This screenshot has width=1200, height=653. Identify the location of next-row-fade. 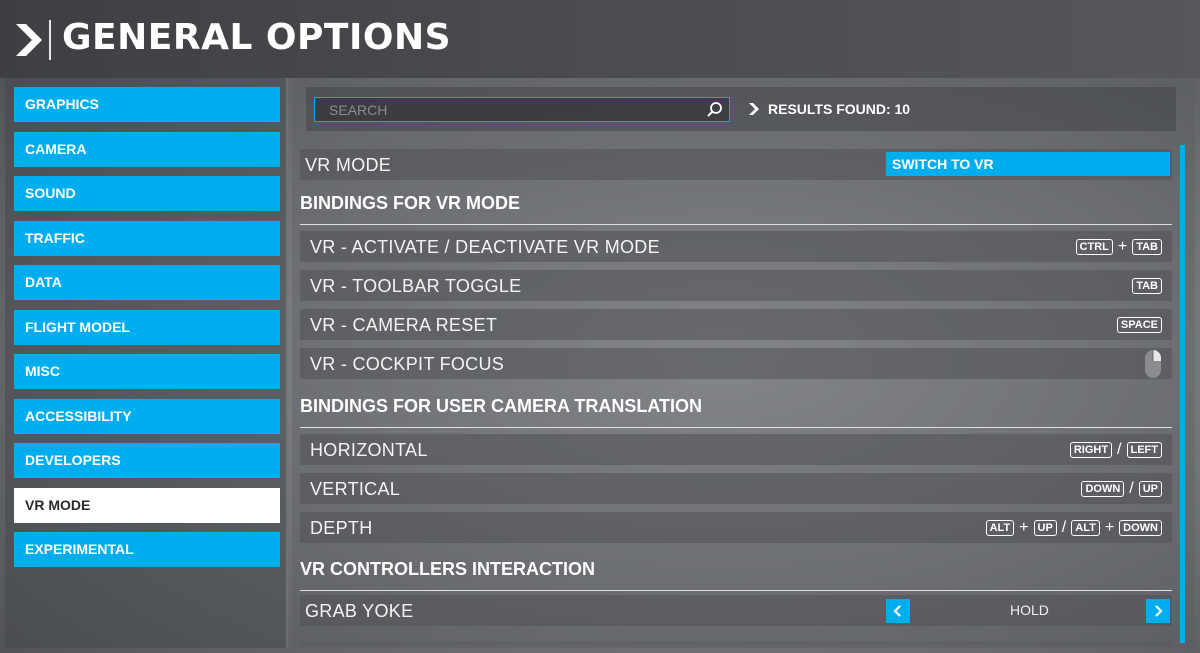
(736, 645).